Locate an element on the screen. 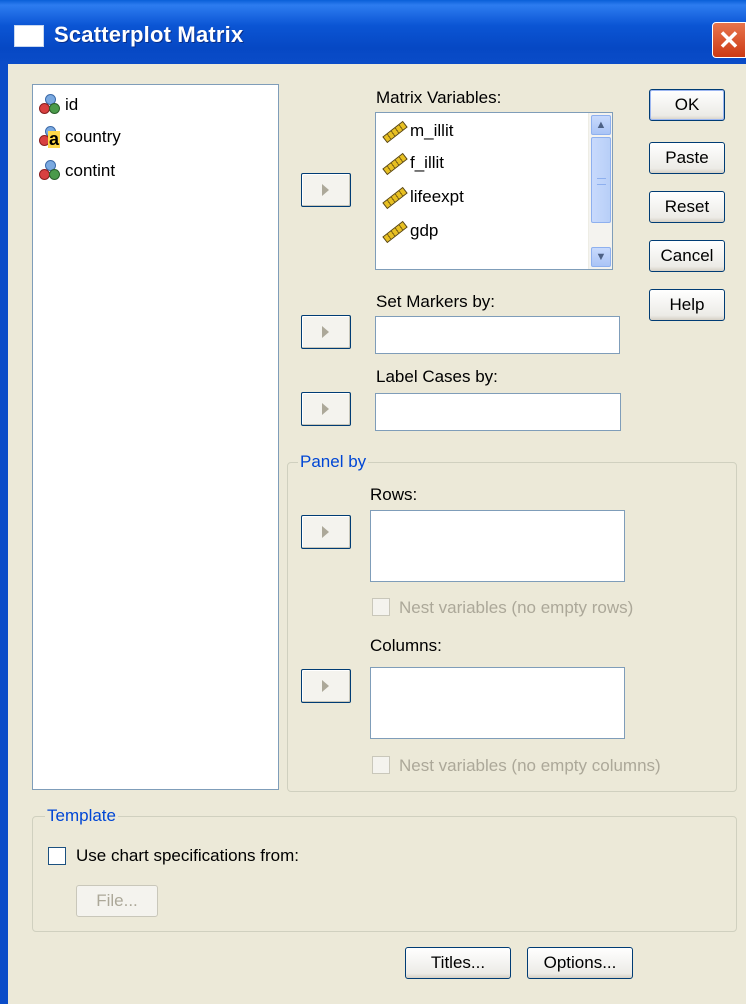 The height and width of the screenshot is (1004, 746). variable-label: lifeexpt is located at coordinates (437, 196).